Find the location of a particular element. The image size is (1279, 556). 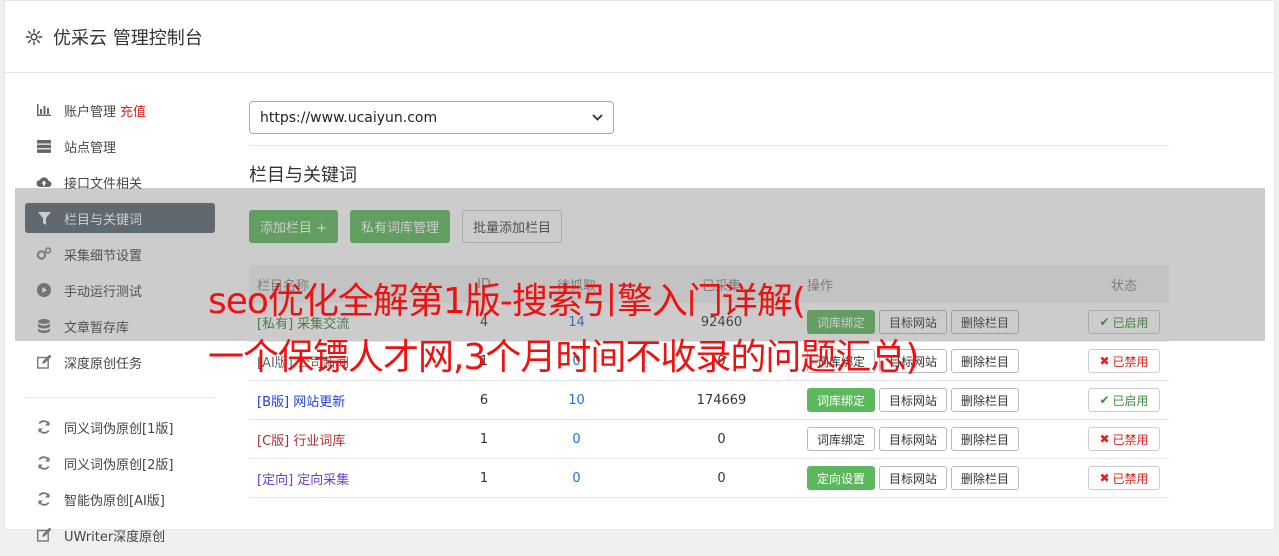

sidebar-item-label: 智能伪原创[AI版] is located at coordinates (114, 501).